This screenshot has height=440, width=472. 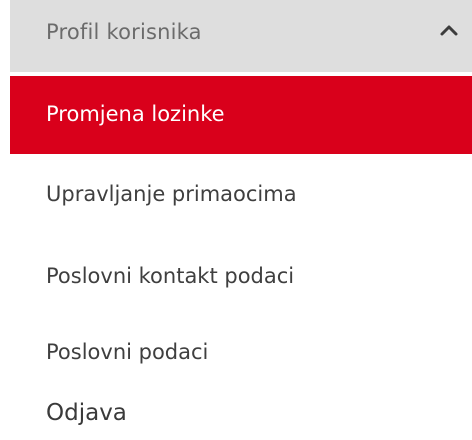 What do you see at coordinates (449, 30) in the screenshot?
I see `chevron-up-icon` at bounding box center [449, 30].